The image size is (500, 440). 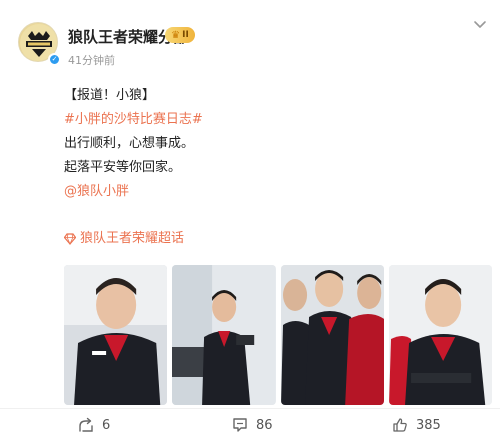 I want to click on post-time: 41分钟前, so click(x=91, y=60).